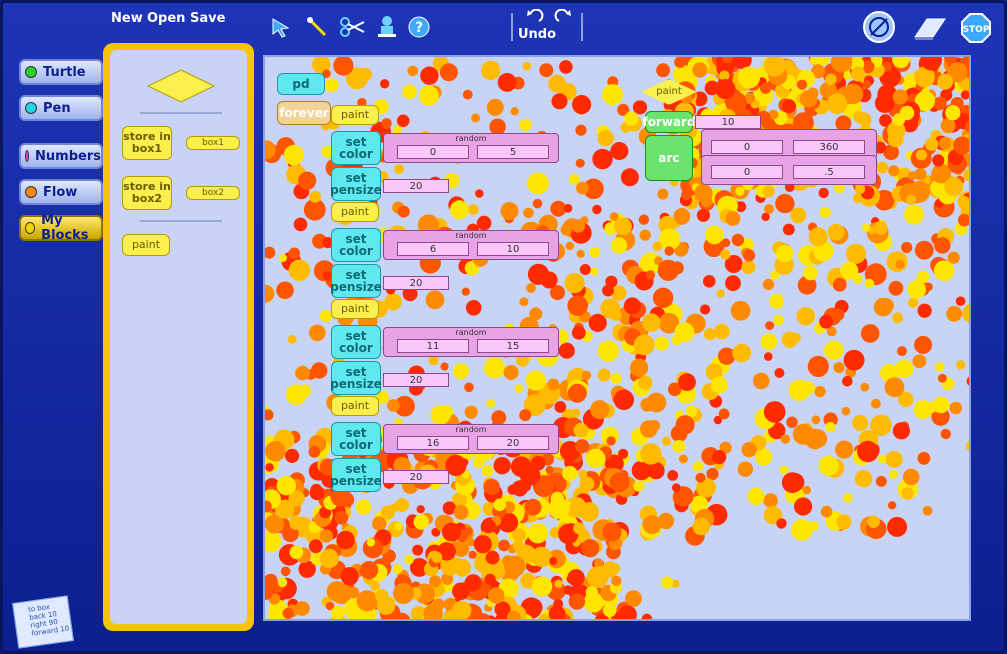 The image size is (1007, 654). Describe the element at coordinates (669, 158) in the screenshot. I see `arc-block: arc` at that location.